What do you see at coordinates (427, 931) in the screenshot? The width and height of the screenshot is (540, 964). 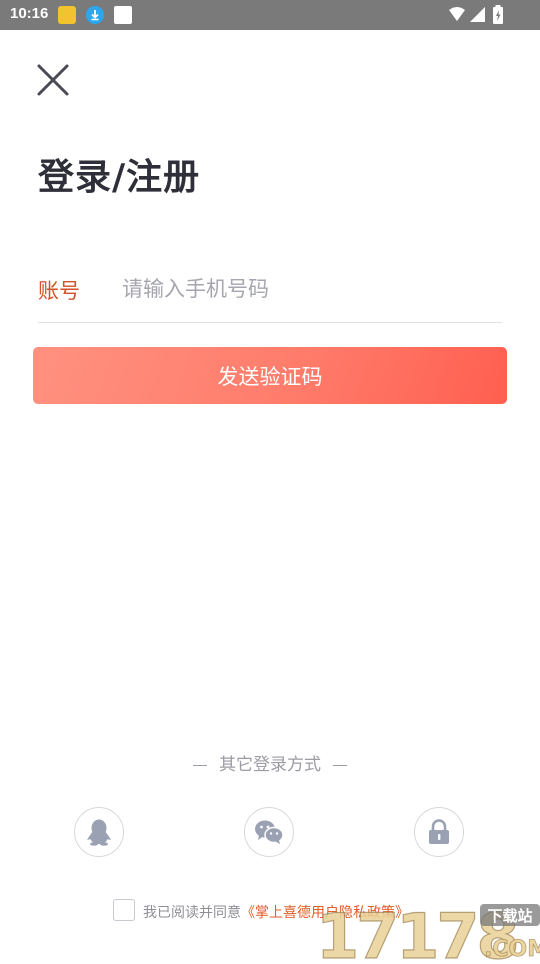 I see `site-watermark: 17178 下载站 .COM` at bounding box center [427, 931].